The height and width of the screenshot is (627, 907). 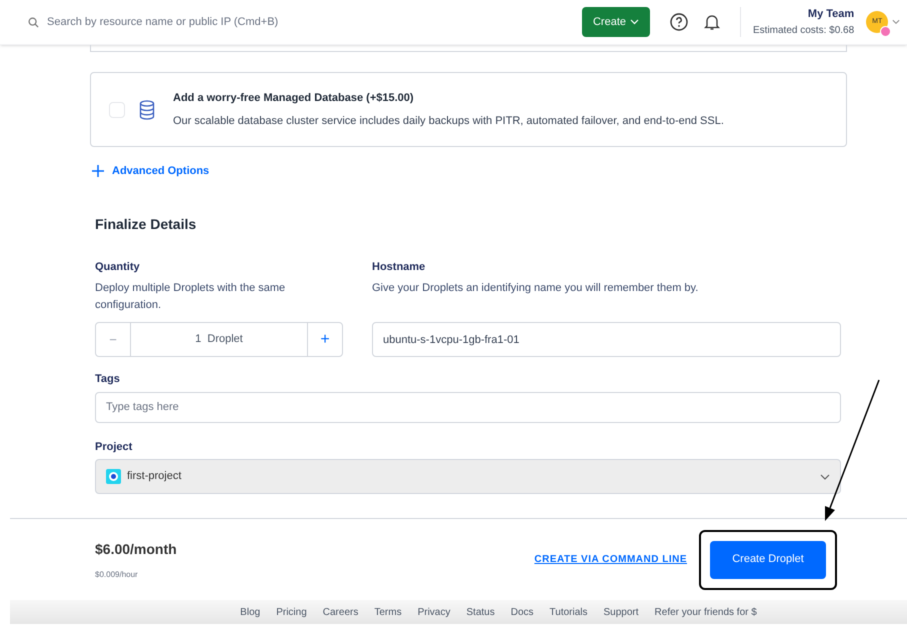 What do you see at coordinates (536, 288) in the screenshot?
I see `hostname-help: Give your Droplets an identifying name you will remember them by.` at bounding box center [536, 288].